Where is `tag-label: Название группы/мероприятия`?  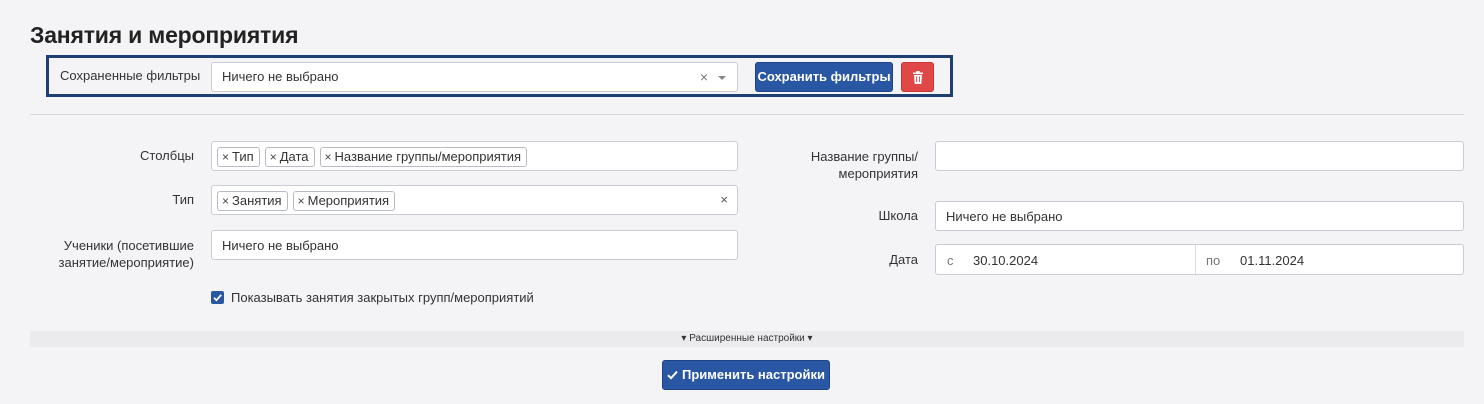
tag-label: Название группы/мероприятия is located at coordinates (428, 156).